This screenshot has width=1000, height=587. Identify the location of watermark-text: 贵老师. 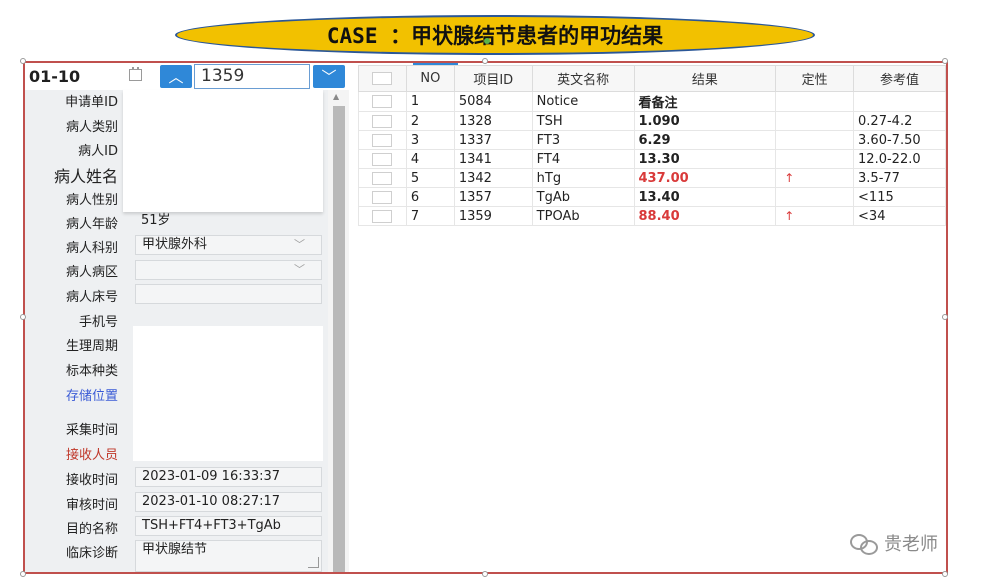
(911, 544).